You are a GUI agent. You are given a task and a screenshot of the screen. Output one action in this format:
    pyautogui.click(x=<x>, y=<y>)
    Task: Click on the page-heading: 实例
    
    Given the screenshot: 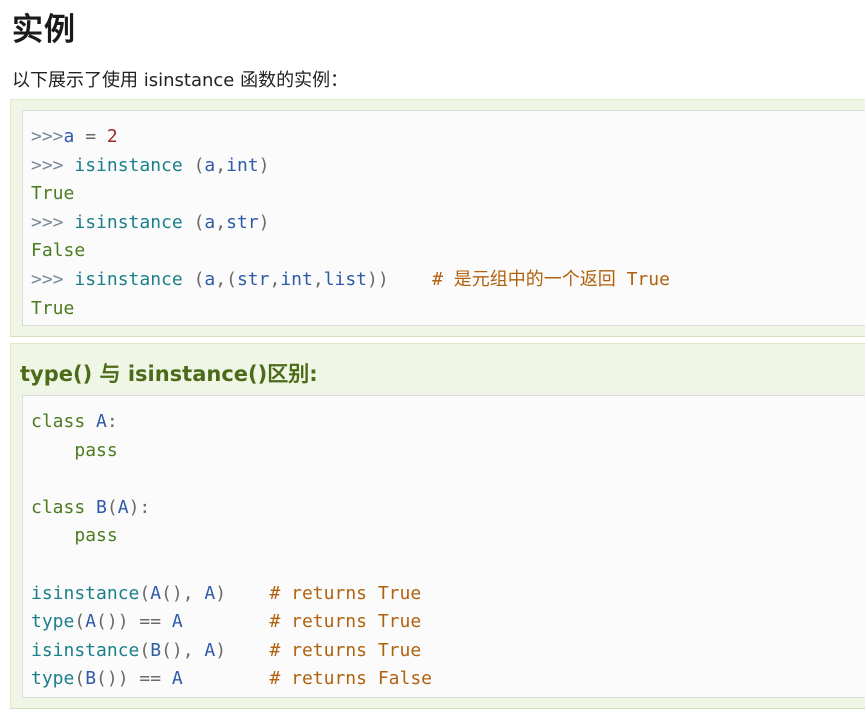 What is the action you would take?
    pyautogui.click(x=44, y=30)
    